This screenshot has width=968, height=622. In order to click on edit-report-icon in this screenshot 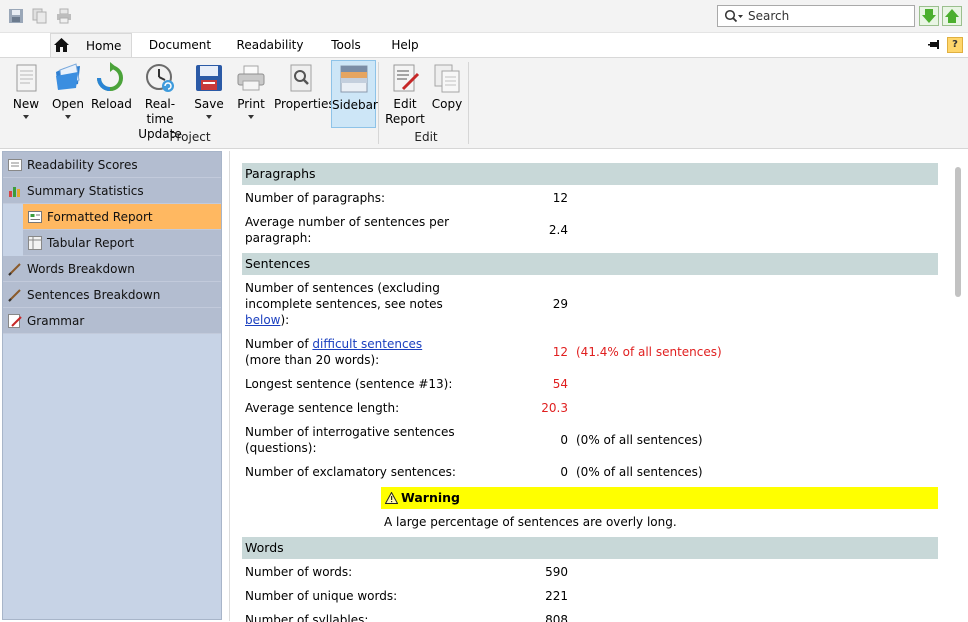, I will do `click(406, 78)`.